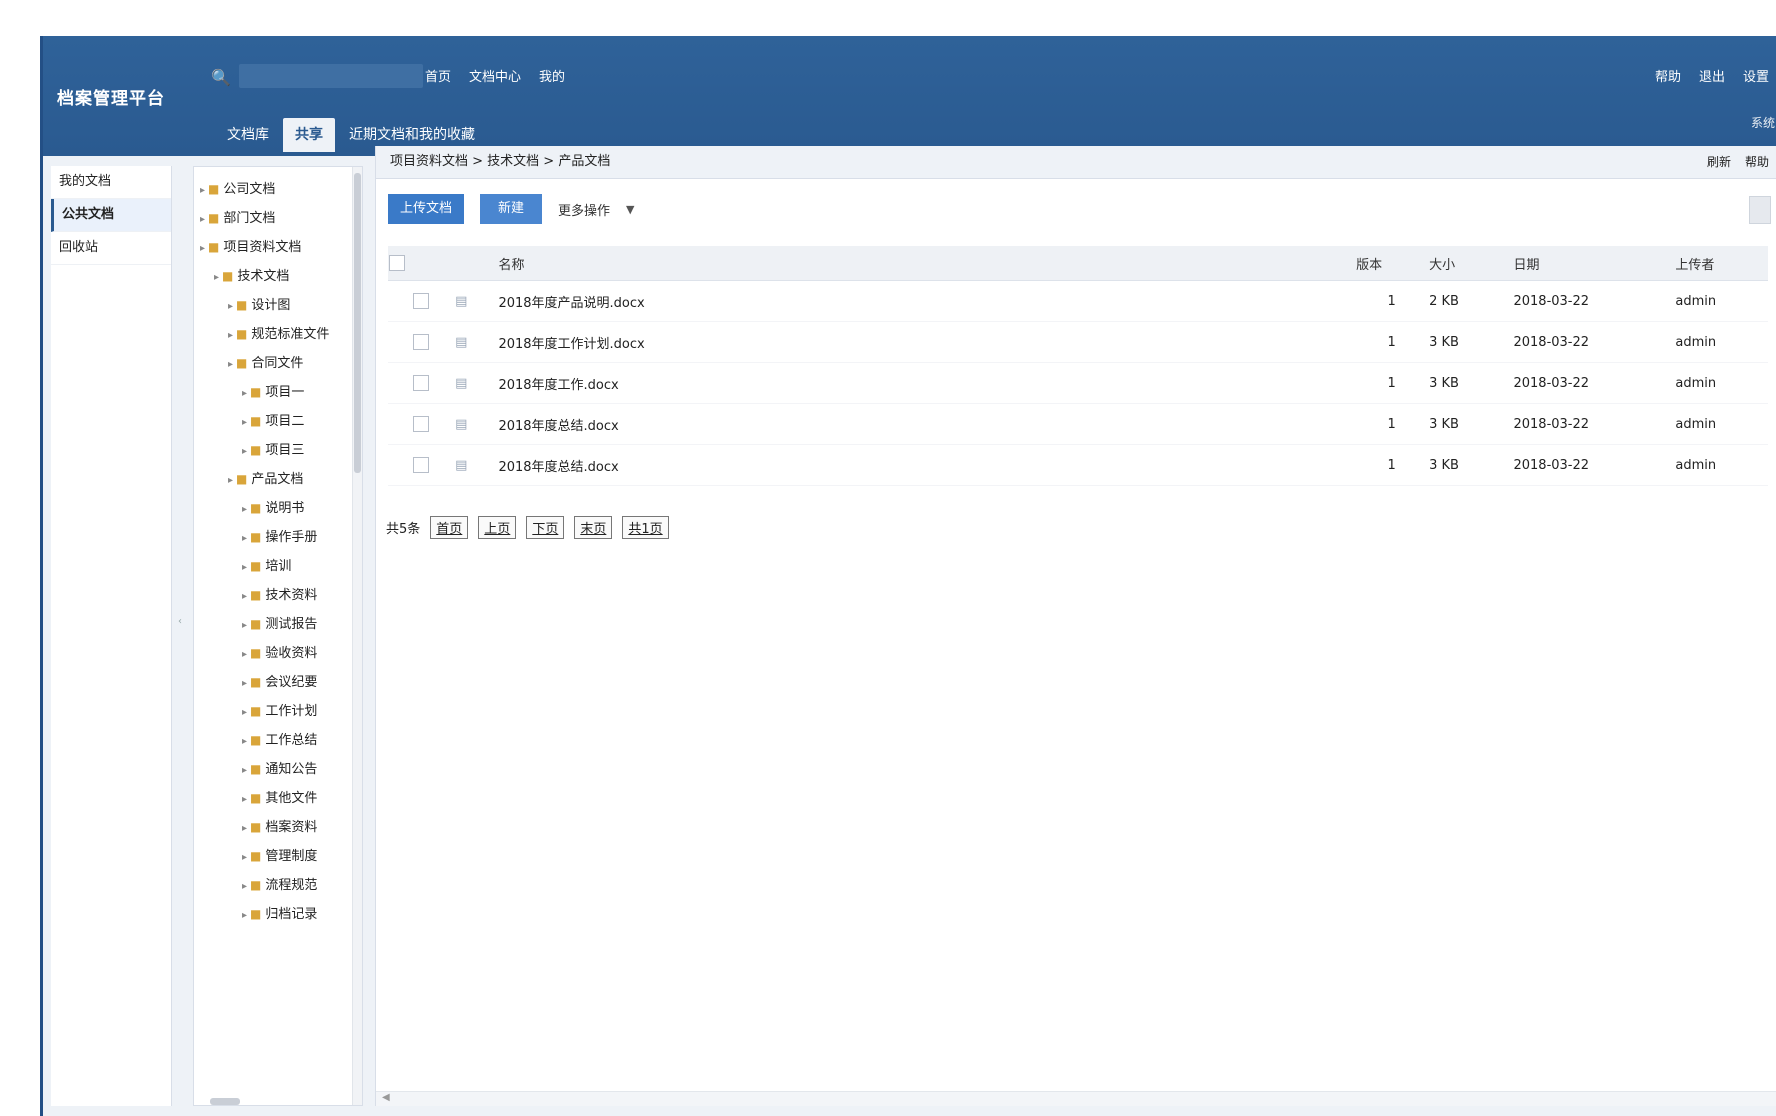 Image resolution: width=1776 pixels, height=1116 pixels. I want to click on settings-link: 设置, so click(1756, 75).